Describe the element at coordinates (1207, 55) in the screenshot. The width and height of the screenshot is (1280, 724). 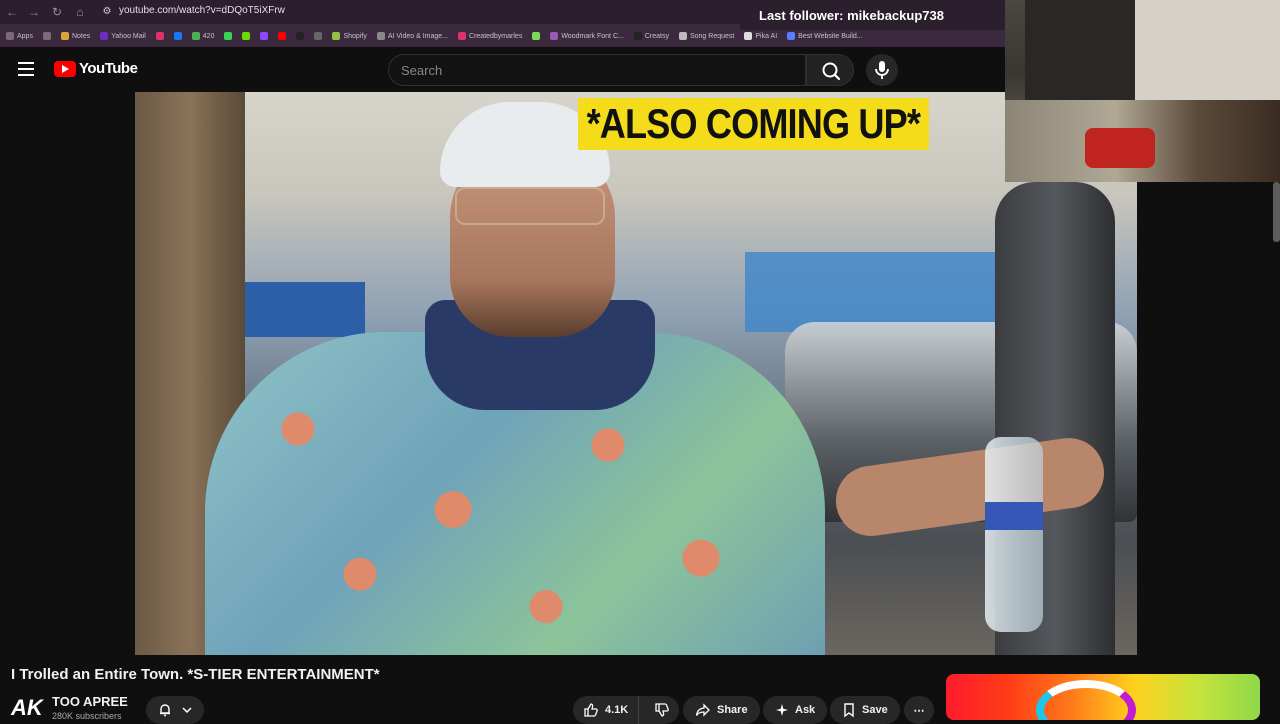
I see `webcam-window` at that location.